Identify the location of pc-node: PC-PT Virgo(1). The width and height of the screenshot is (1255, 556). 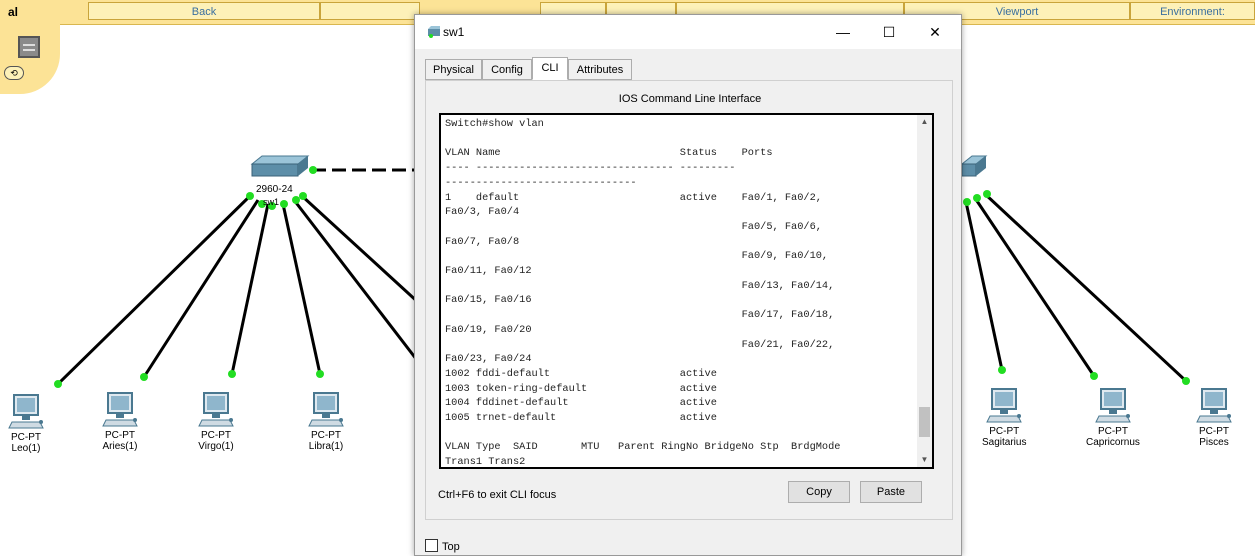
(216, 421).